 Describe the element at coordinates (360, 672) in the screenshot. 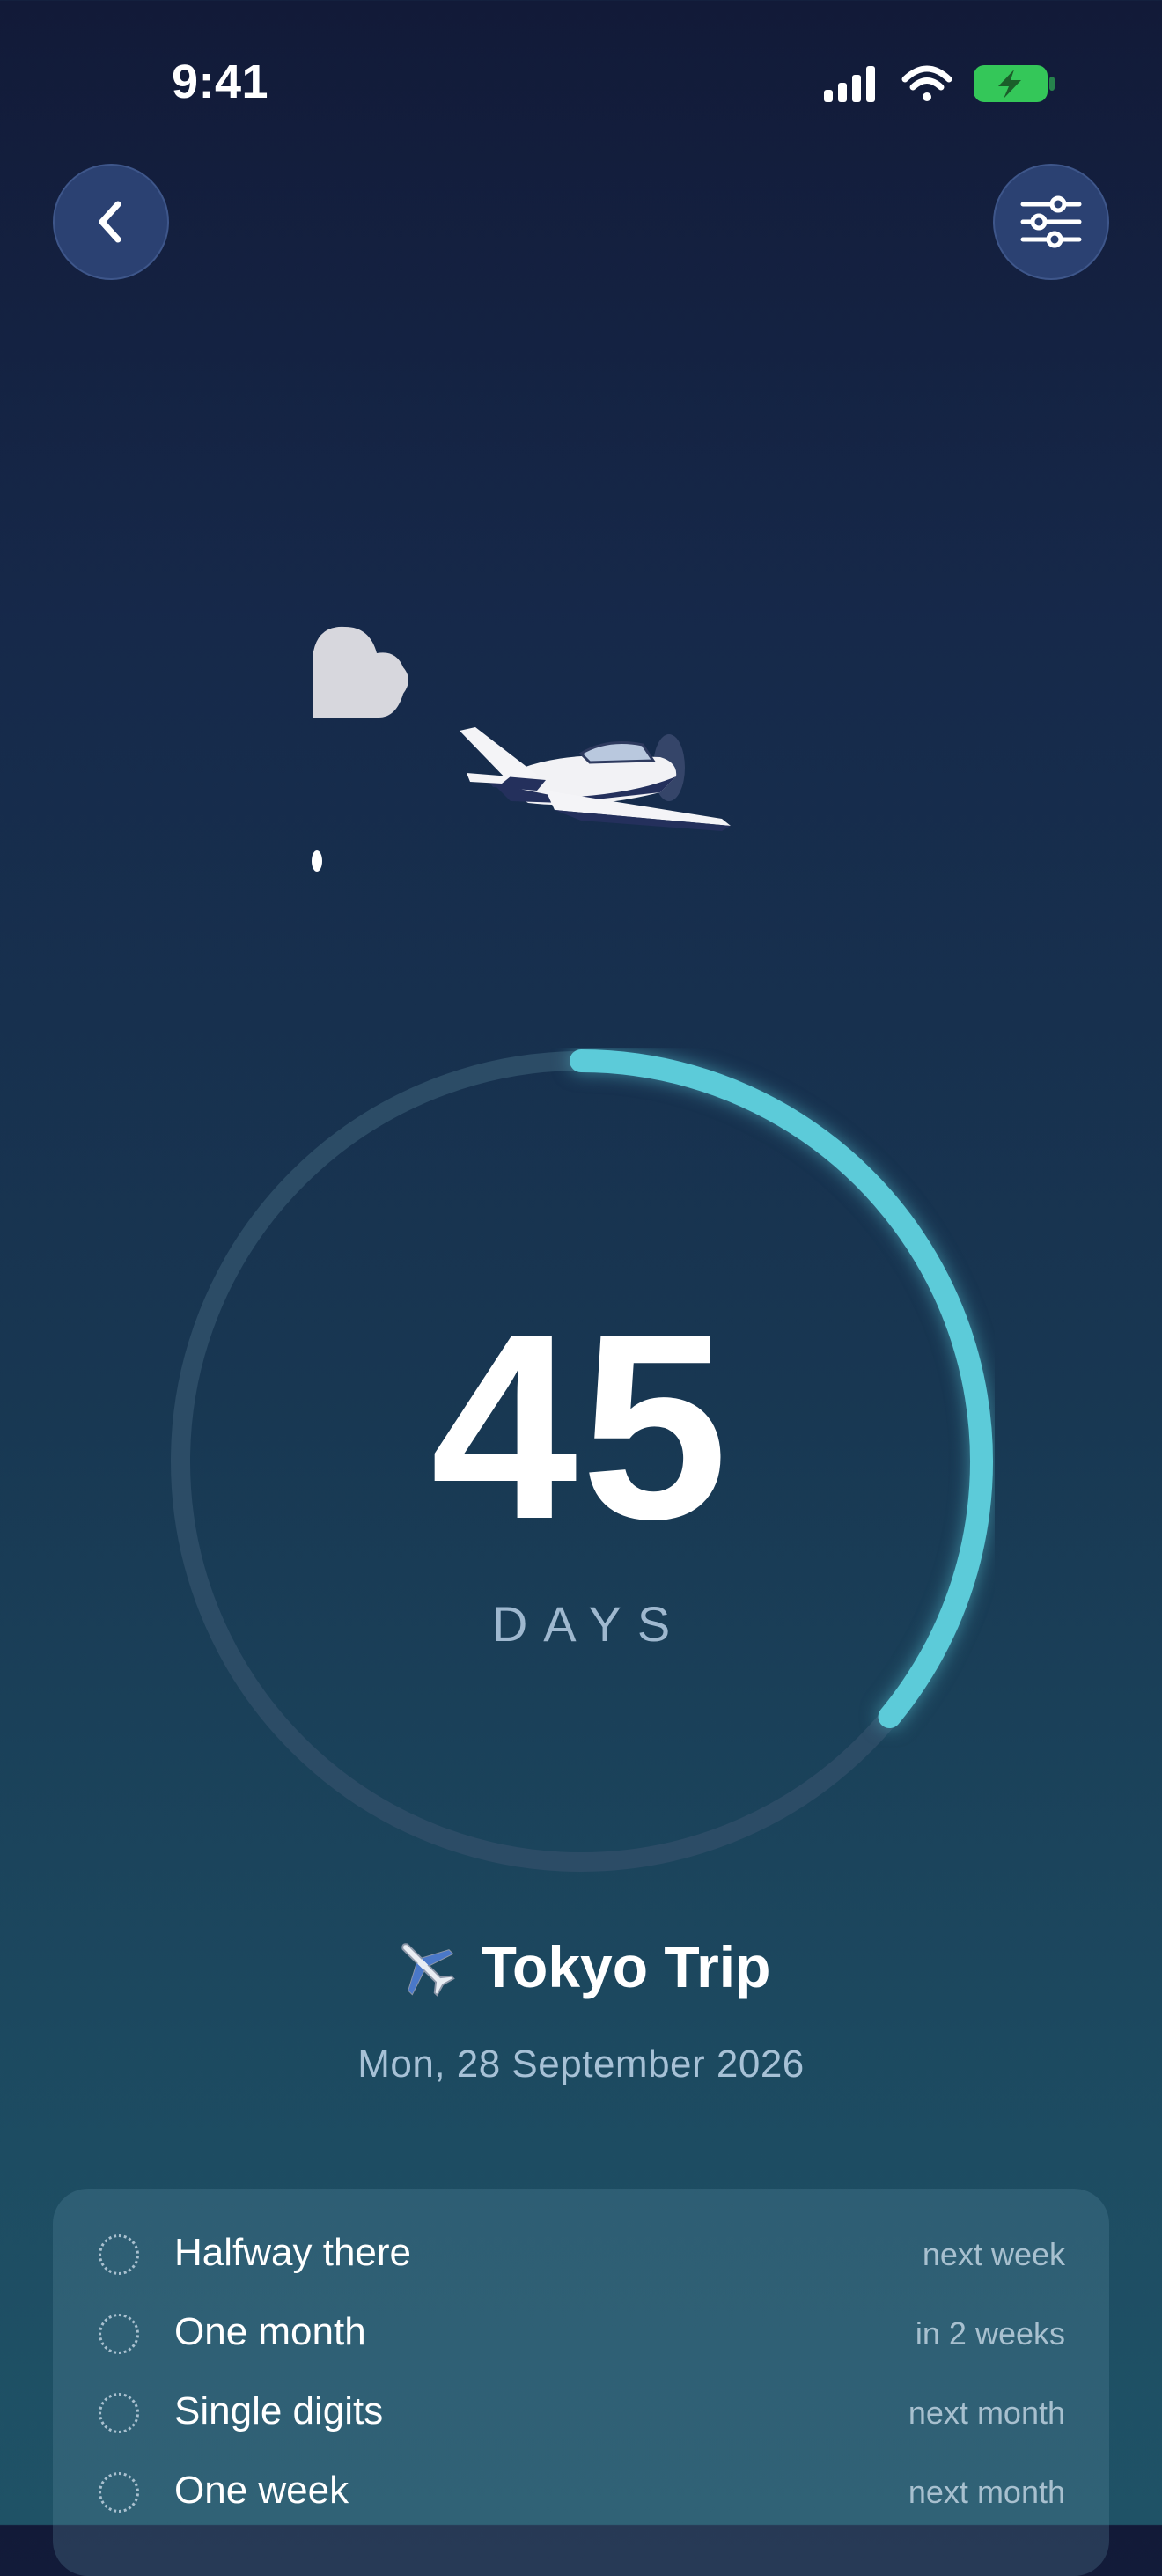

I see `cloud-icon` at that location.